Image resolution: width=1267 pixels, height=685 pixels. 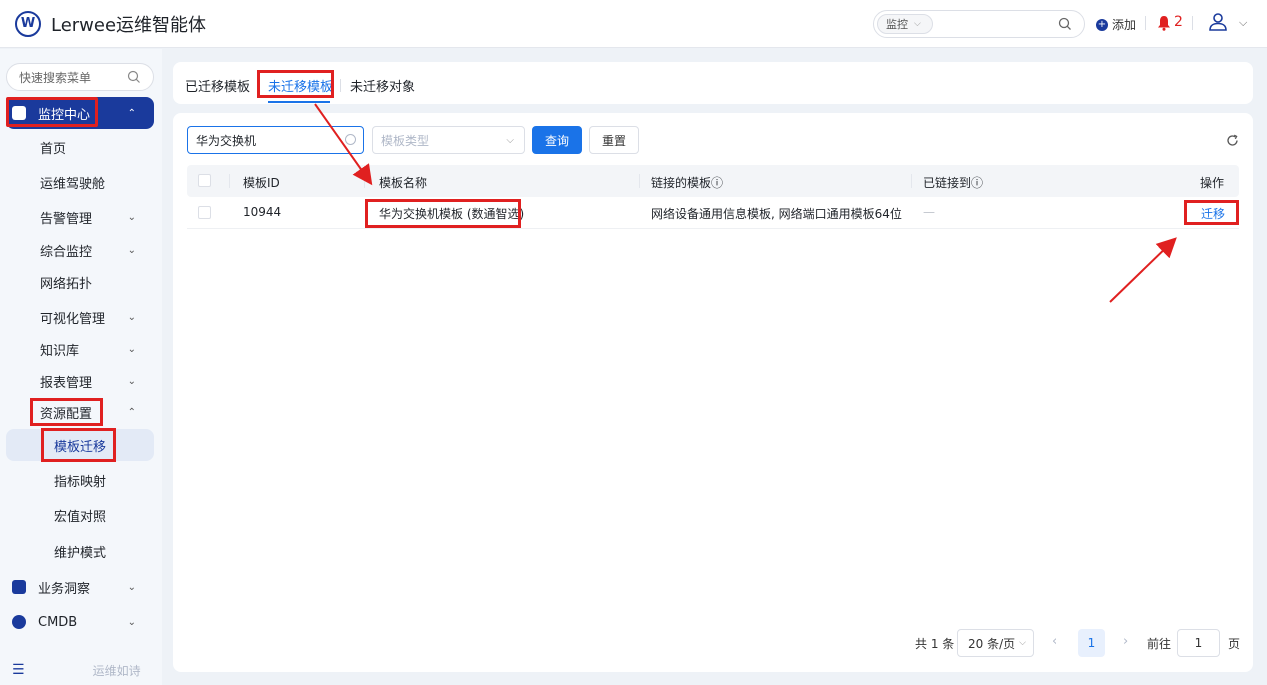 What do you see at coordinates (448, 140) in the screenshot?
I see `template-type-select: 模板类型 ⌵` at bounding box center [448, 140].